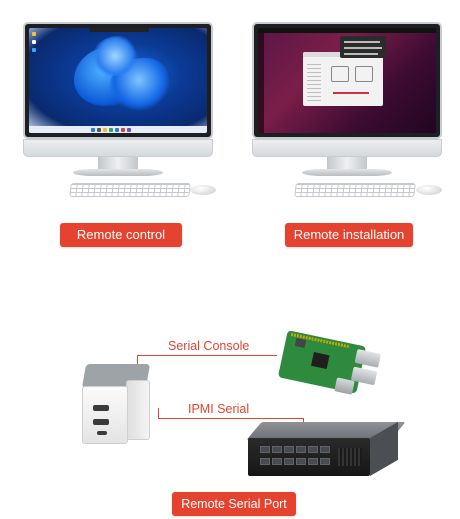 This screenshot has height=519, width=460. I want to click on windows-monitor-illustration, so click(118, 102).